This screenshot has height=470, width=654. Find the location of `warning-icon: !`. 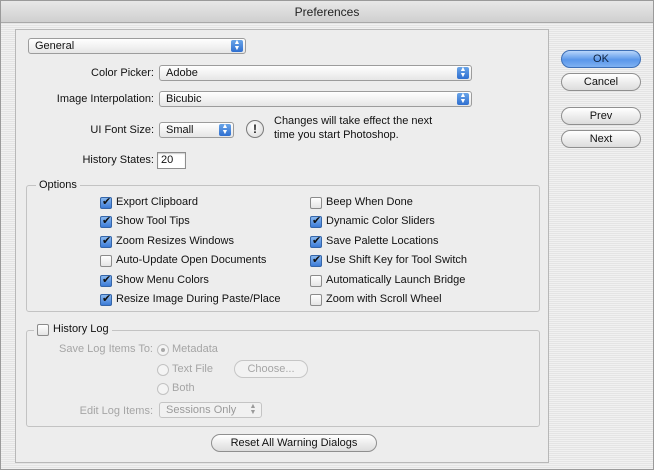

warning-icon: ! is located at coordinates (255, 129).